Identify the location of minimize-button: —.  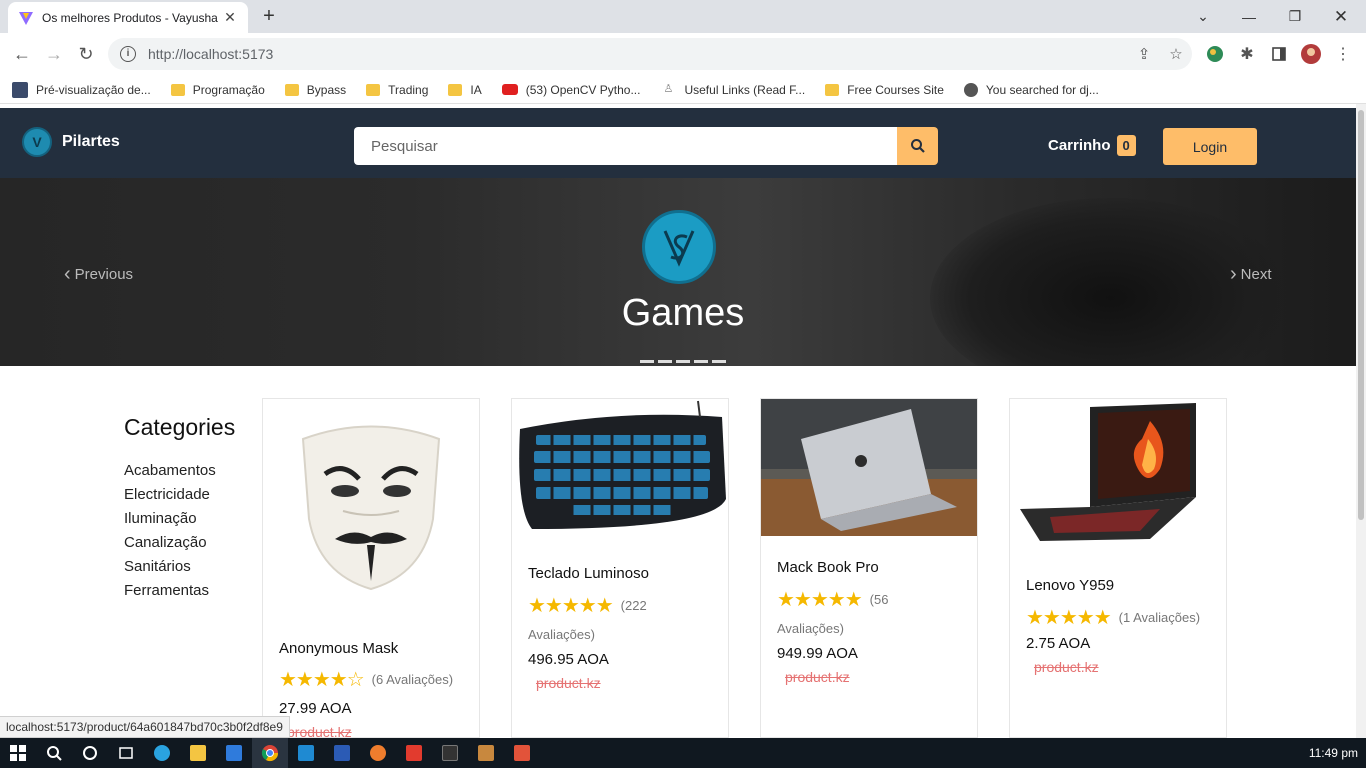
(1249, 16).